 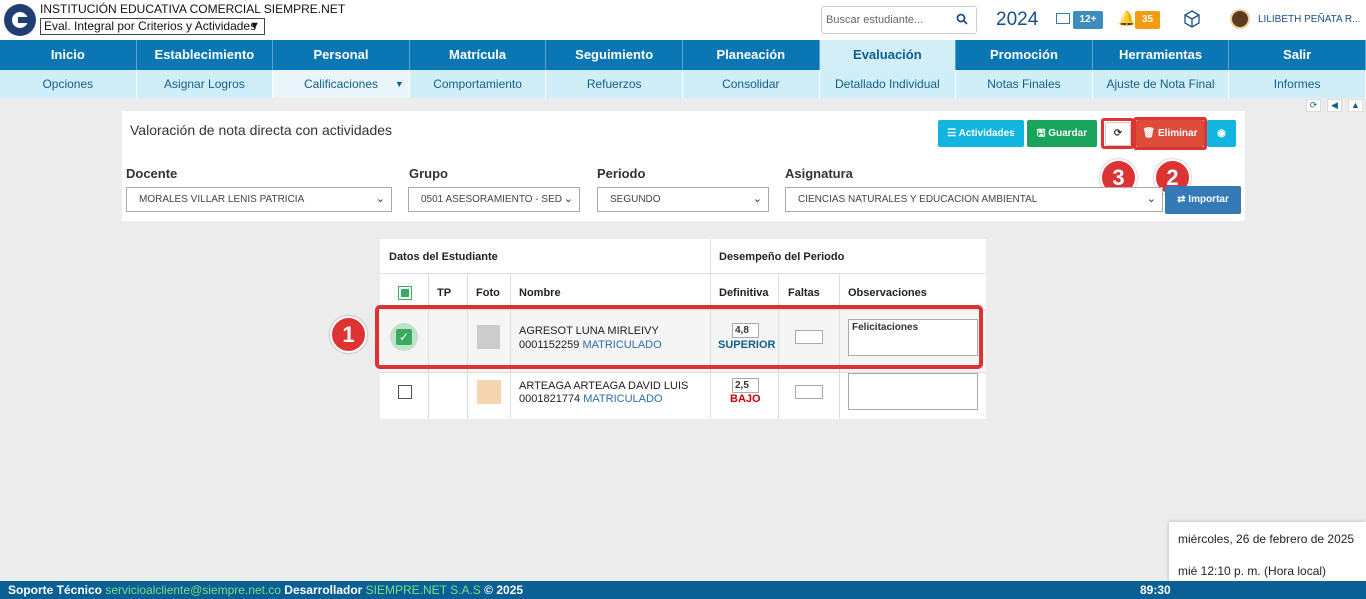 I want to click on student-photo, so click(x=489, y=392).